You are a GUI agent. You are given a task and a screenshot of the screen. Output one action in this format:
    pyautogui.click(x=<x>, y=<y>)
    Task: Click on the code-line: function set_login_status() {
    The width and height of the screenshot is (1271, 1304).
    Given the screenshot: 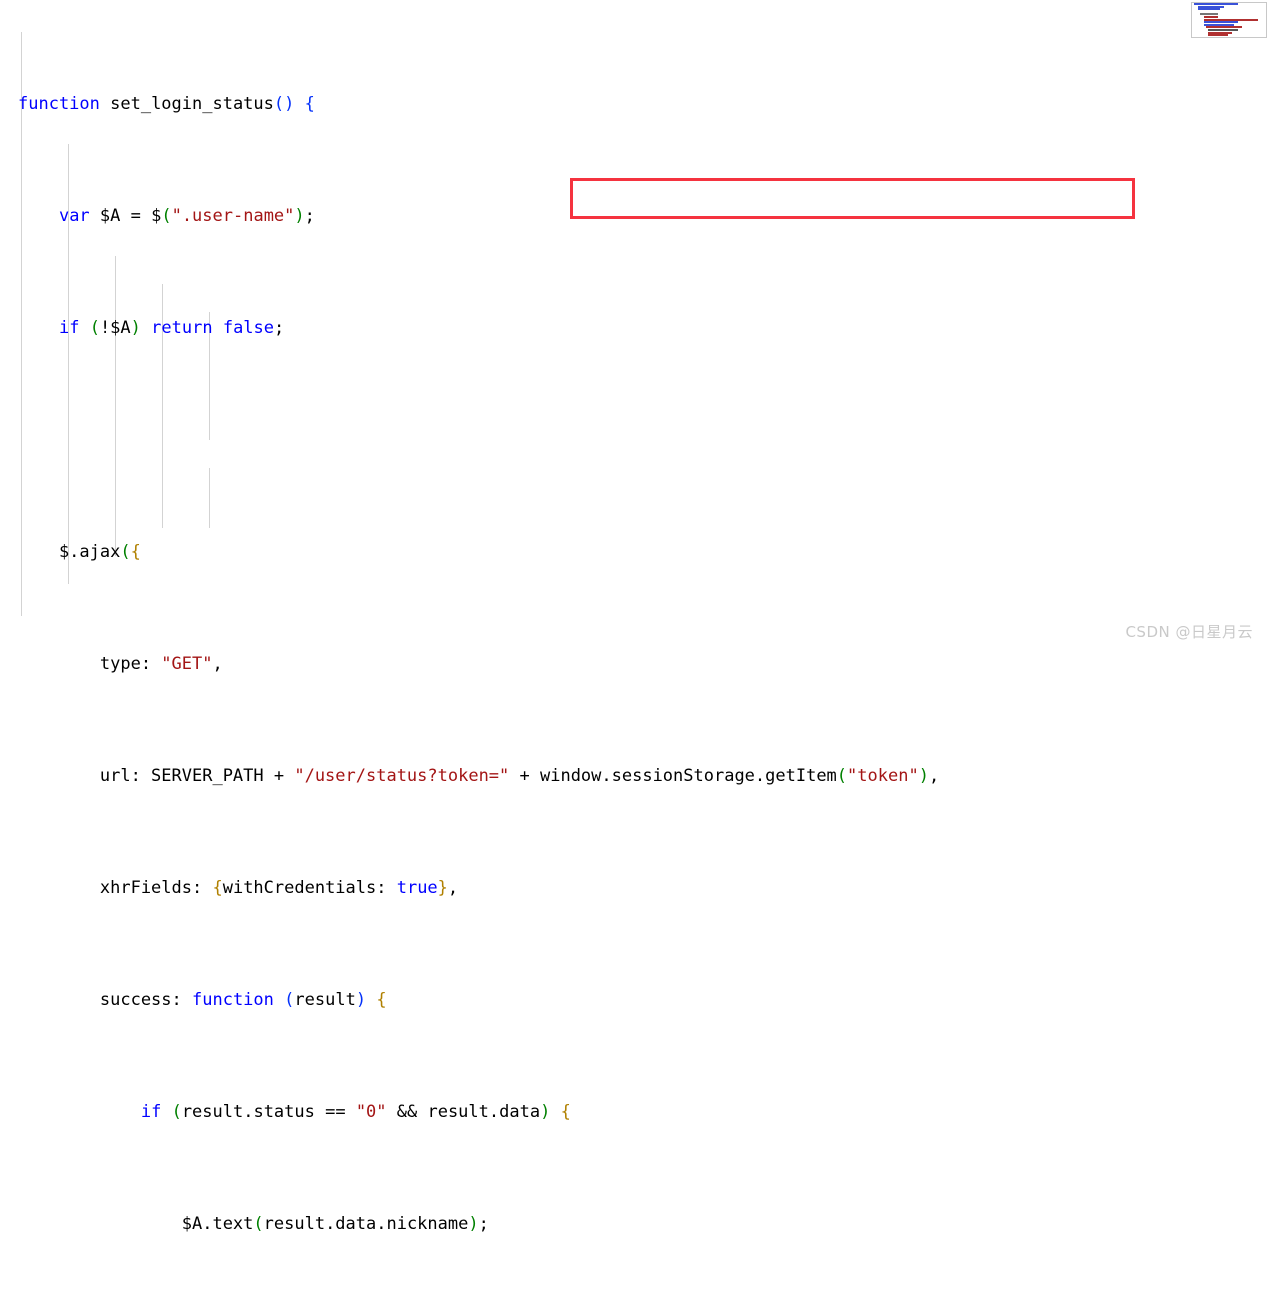 What is the action you would take?
    pyautogui.click(x=166, y=104)
    